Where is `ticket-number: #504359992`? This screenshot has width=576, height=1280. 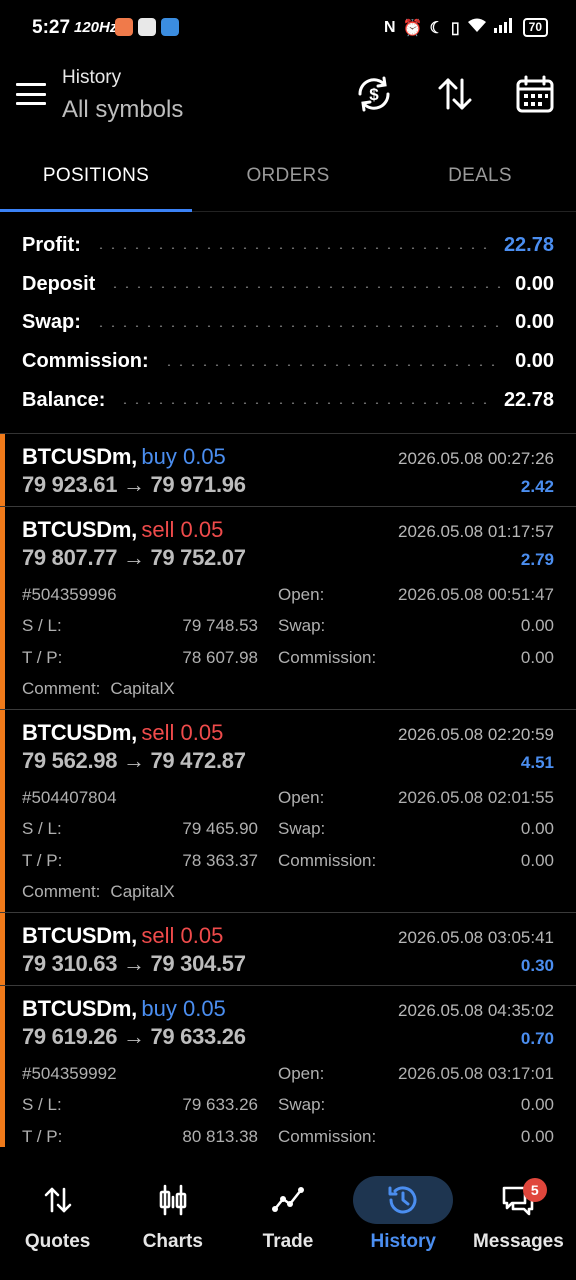 ticket-number: #504359992 is located at coordinates (69, 1073).